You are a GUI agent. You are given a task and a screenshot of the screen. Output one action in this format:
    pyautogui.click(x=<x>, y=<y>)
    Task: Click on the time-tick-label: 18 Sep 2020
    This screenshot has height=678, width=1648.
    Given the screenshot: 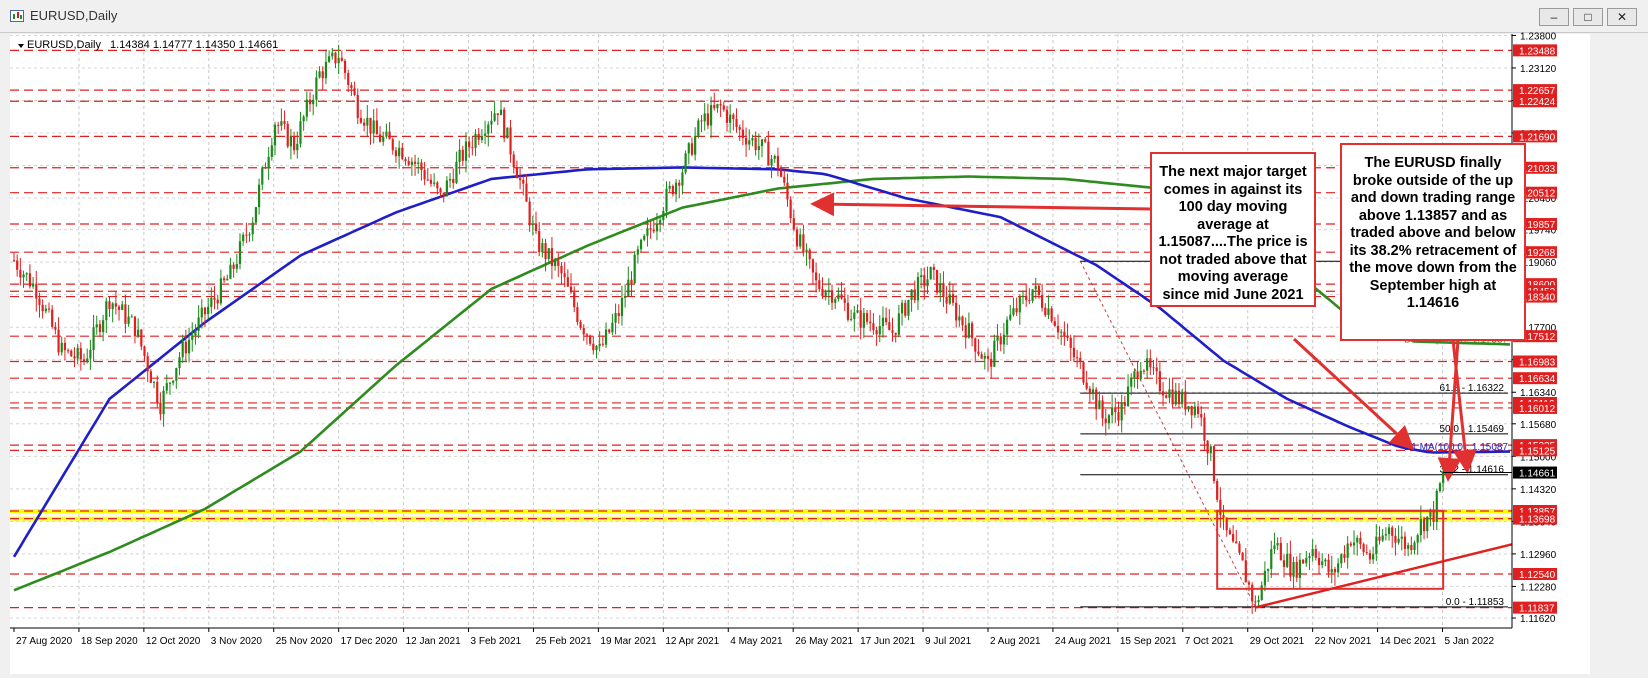 What is the action you would take?
    pyautogui.click(x=109, y=641)
    